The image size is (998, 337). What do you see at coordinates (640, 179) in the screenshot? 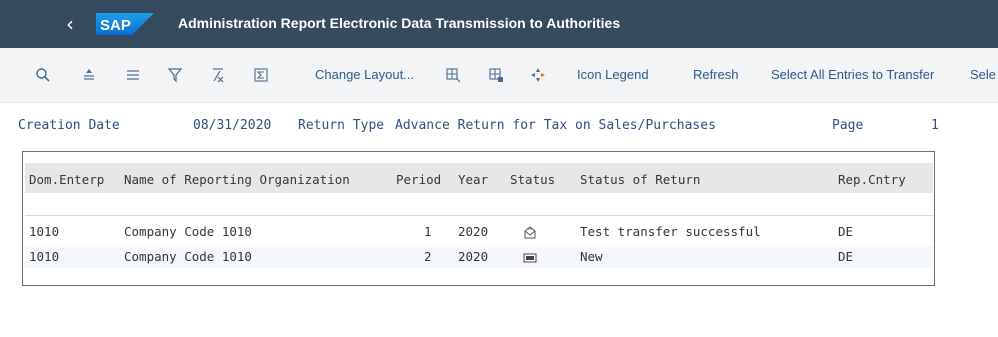
I see `column-header-status-of-return: Status of Return` at bounding box center [640, 179].